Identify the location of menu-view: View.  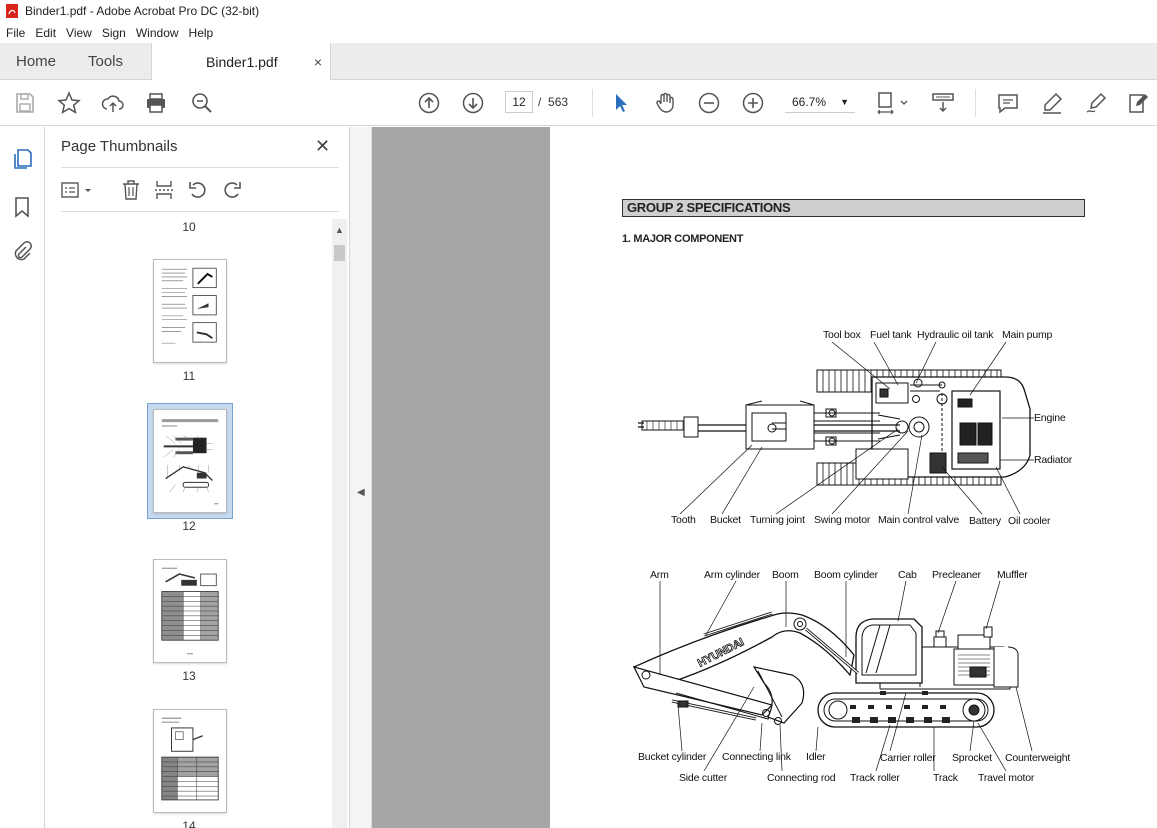
(78, 33).